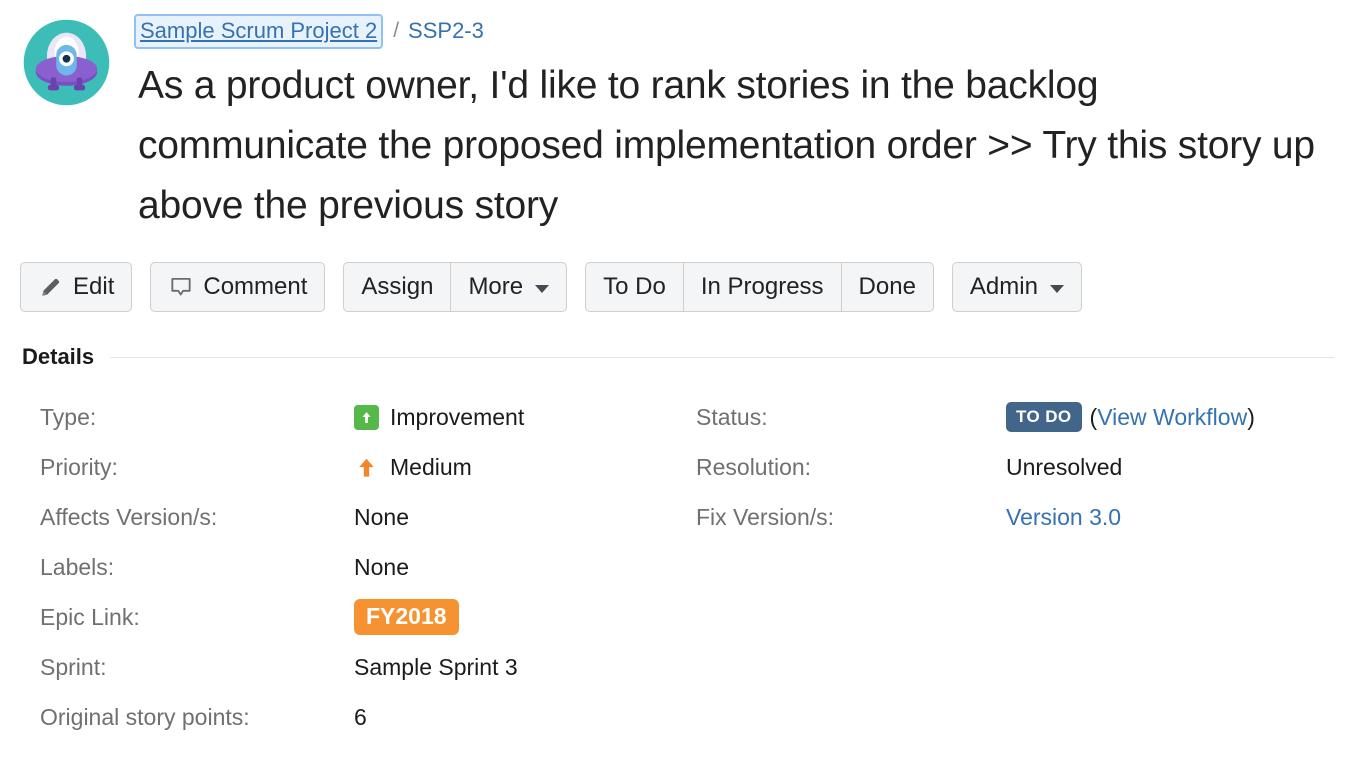  What do you see at coordinates (94, 286) in the screenshot?
I see `edit-button-label: Edit` at bounding box center [94, 286].